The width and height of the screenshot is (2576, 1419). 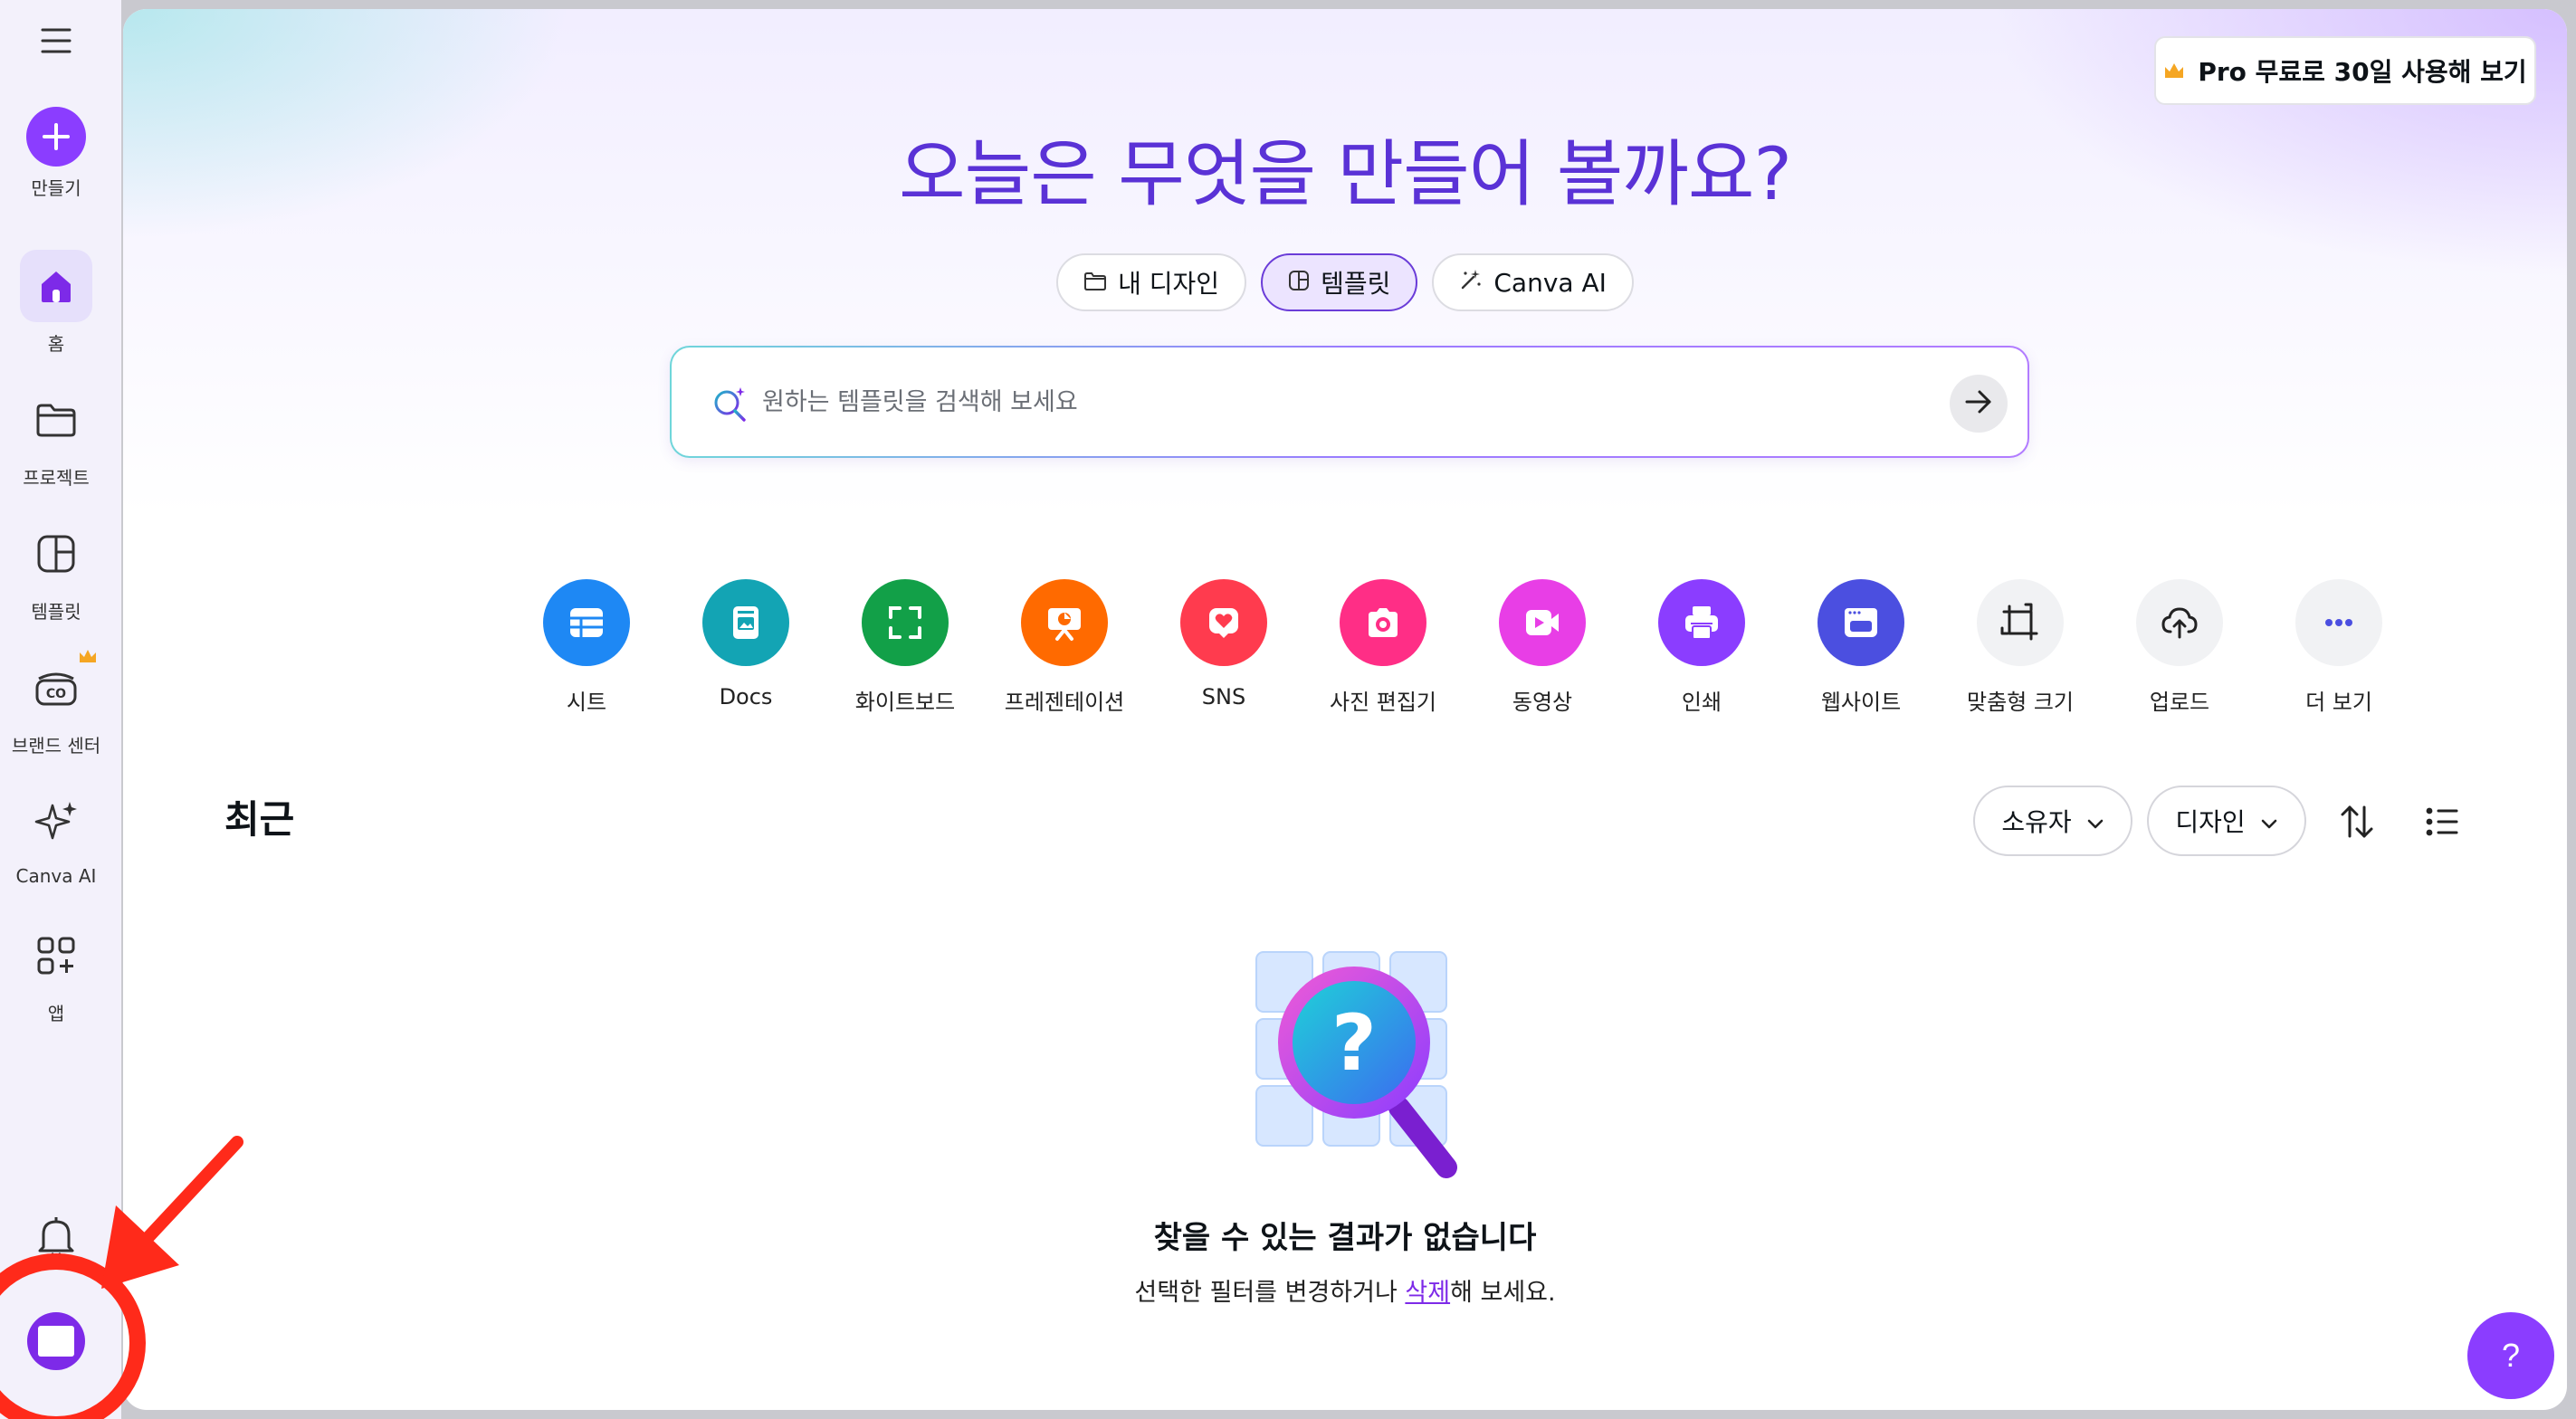 I want to click on shortcut-label: Docs, so click(x=746, y=697).